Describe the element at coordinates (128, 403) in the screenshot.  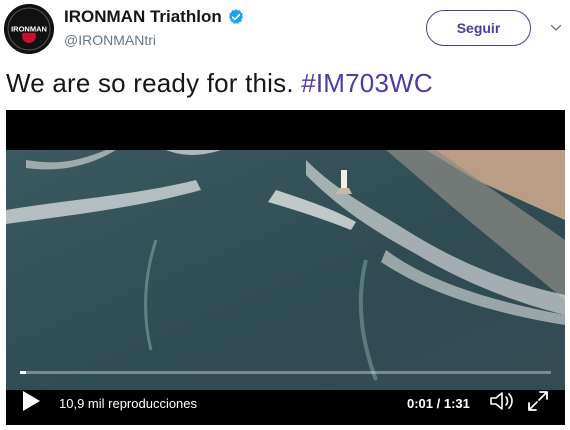
I see `view-count: 10,9 mil reproducciones` at that location.